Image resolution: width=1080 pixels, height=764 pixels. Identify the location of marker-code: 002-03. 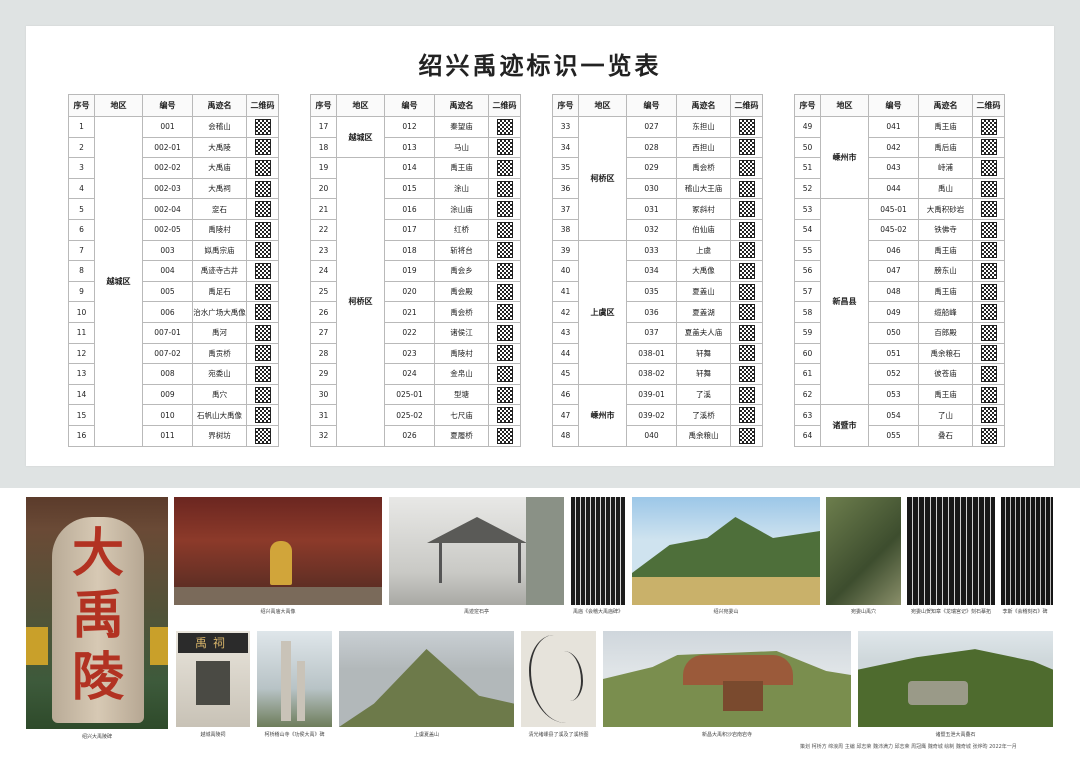
(167, 188).